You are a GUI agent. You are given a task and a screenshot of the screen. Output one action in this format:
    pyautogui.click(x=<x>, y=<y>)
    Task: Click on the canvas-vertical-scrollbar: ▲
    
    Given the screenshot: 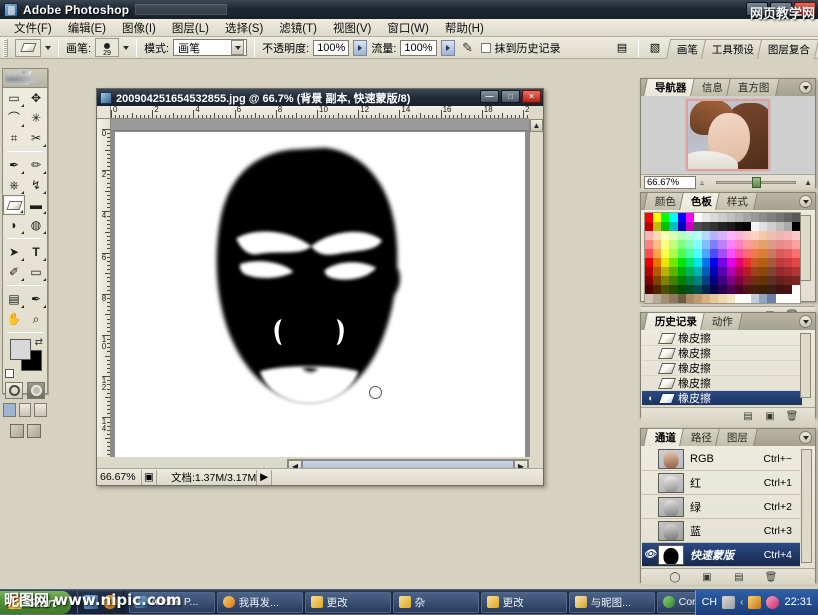 What is the action you would take?
    pyautogui.click(x=536, y=288)
    